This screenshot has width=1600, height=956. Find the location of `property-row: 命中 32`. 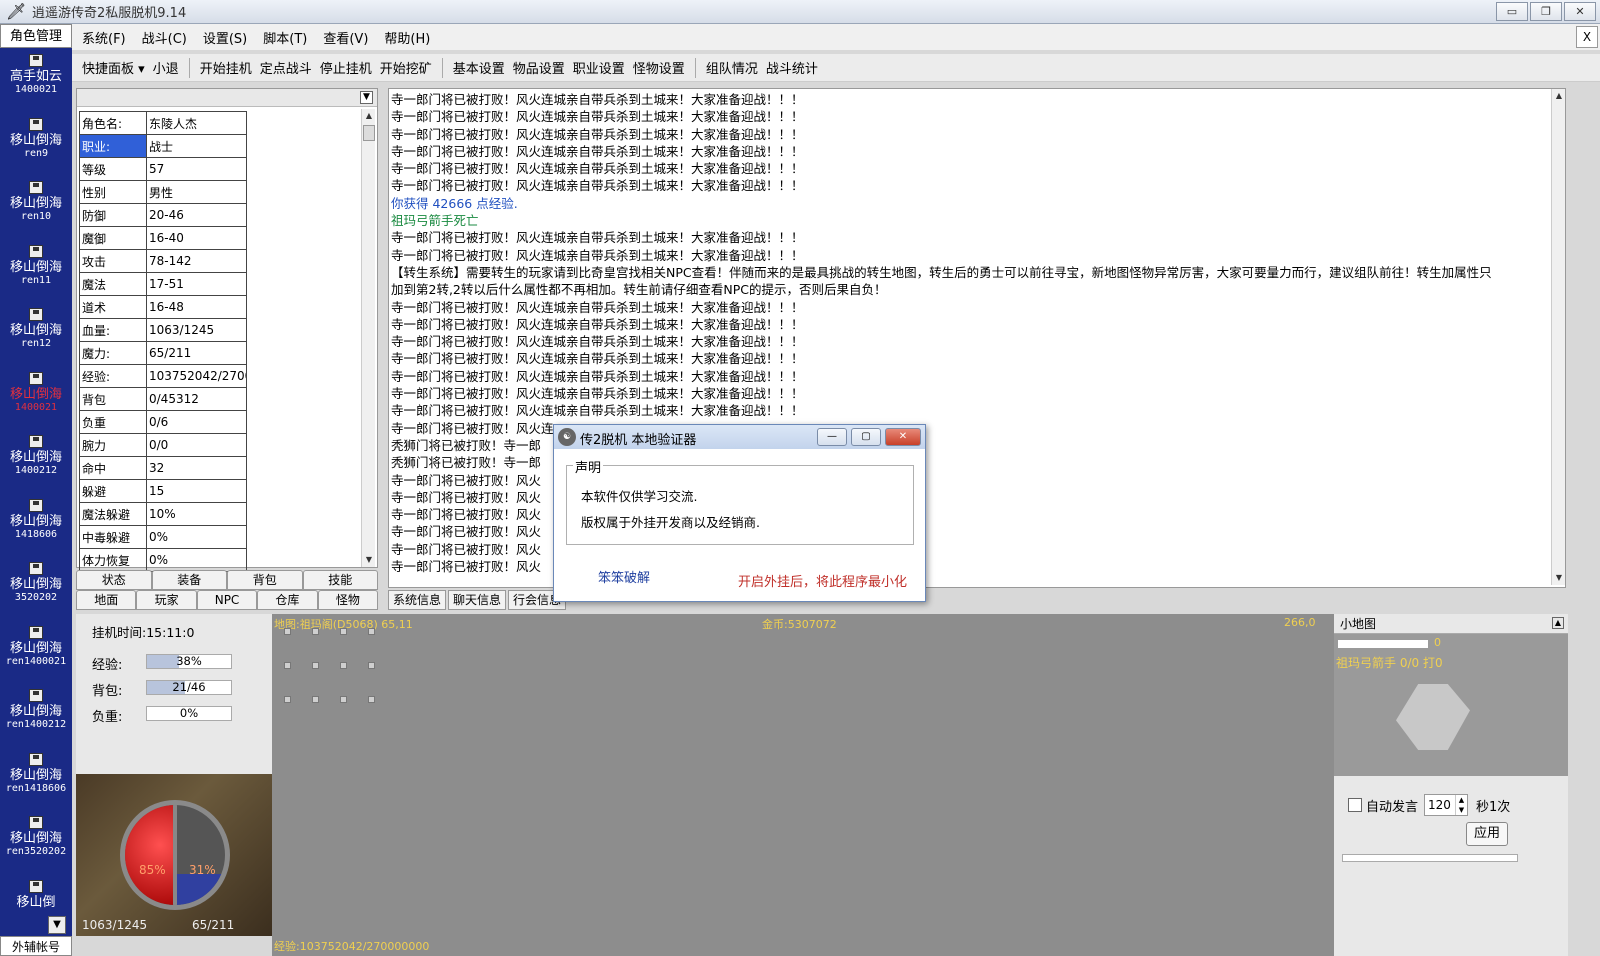

property-row: 命中 32 is located at coordinates (163, 468).